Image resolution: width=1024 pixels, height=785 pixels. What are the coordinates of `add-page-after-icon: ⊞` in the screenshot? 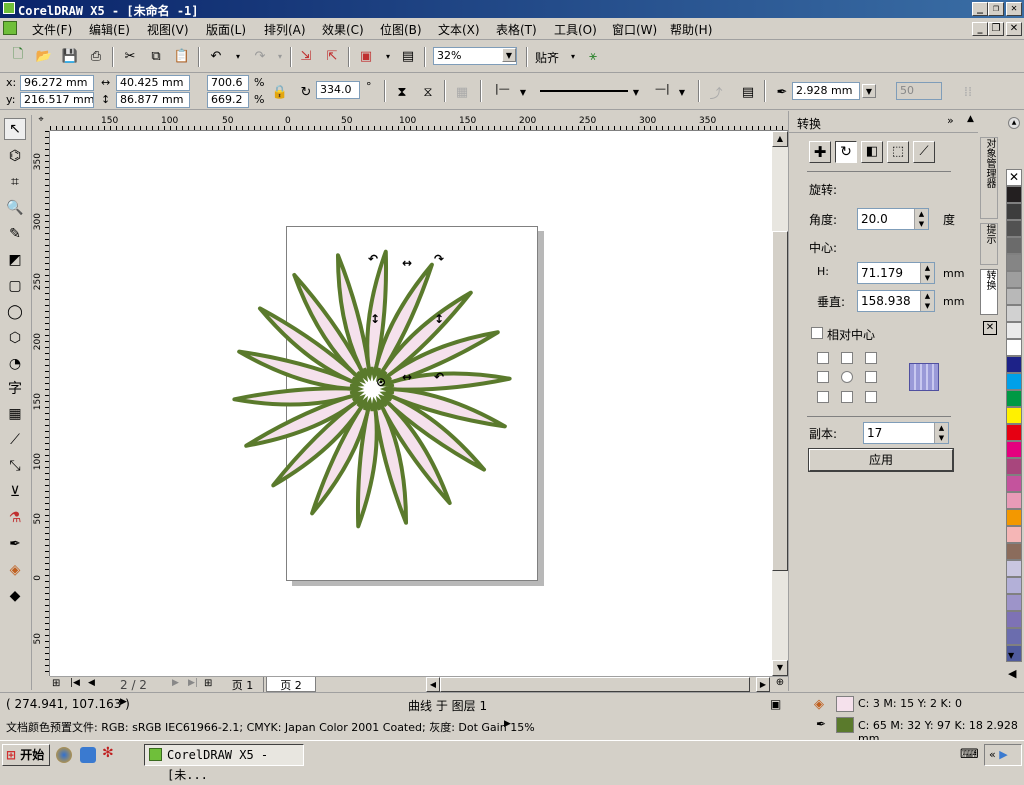 It's located at (211, 684).